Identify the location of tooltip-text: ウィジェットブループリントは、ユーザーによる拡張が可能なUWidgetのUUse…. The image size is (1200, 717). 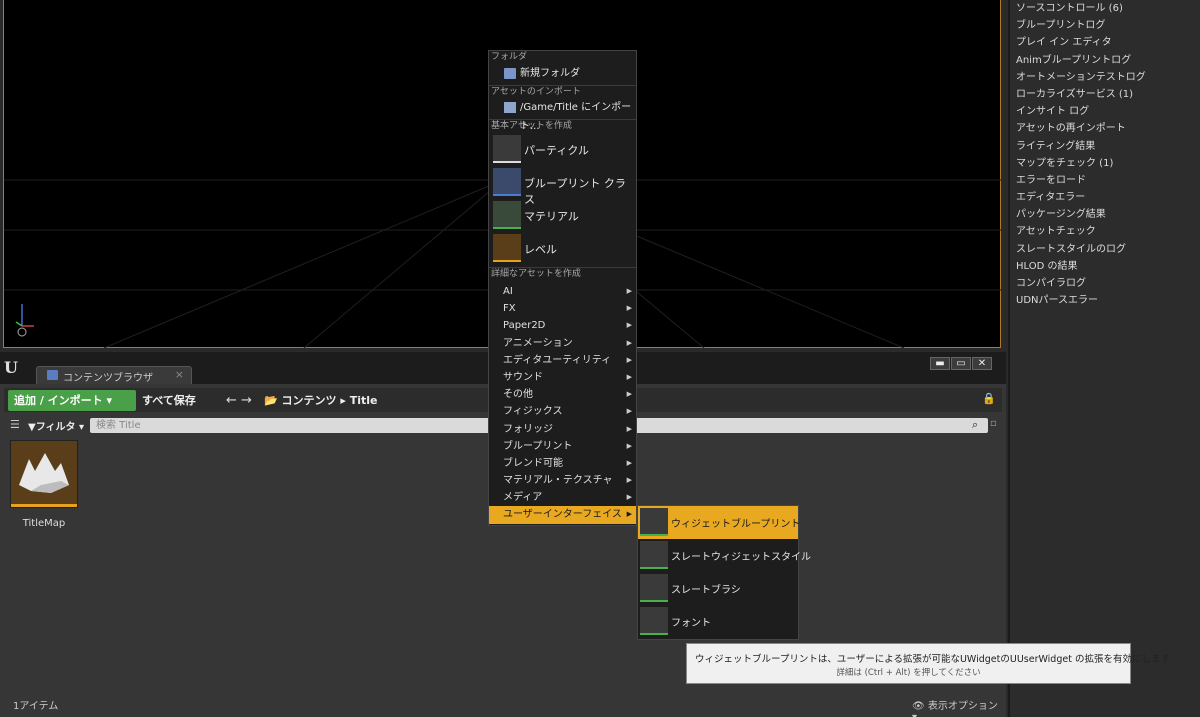
(932, 659).